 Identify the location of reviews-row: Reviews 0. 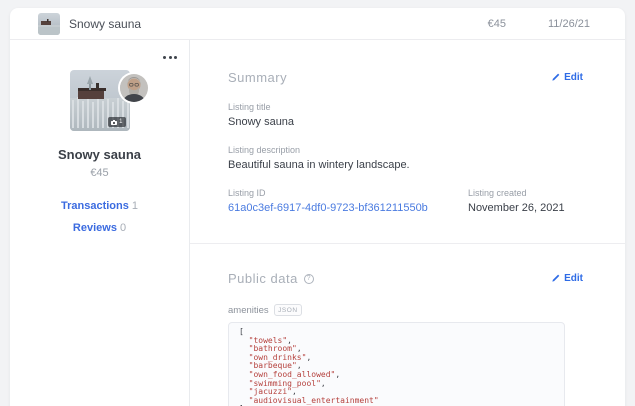
(99, 228).